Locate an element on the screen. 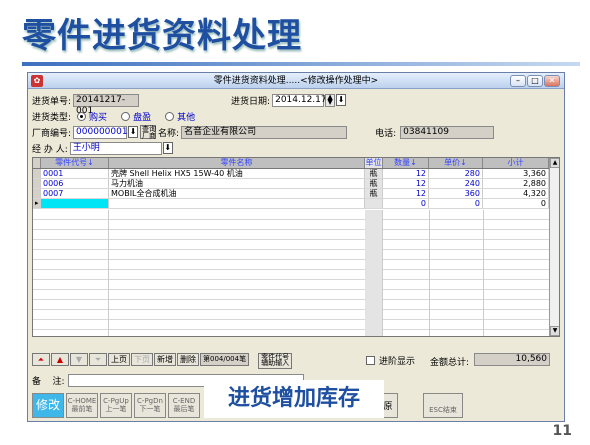 The height and width of the screenshot is (445, 590). radio-purchase-label: 购买 is located at coordinates (98, 117).